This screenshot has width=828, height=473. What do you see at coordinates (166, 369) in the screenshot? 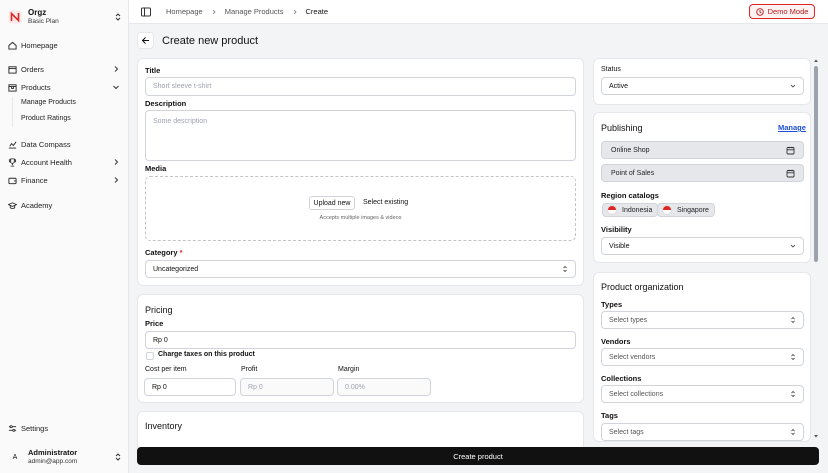
I see `cost-label: Cost per item` at bounding box center [166, 369].